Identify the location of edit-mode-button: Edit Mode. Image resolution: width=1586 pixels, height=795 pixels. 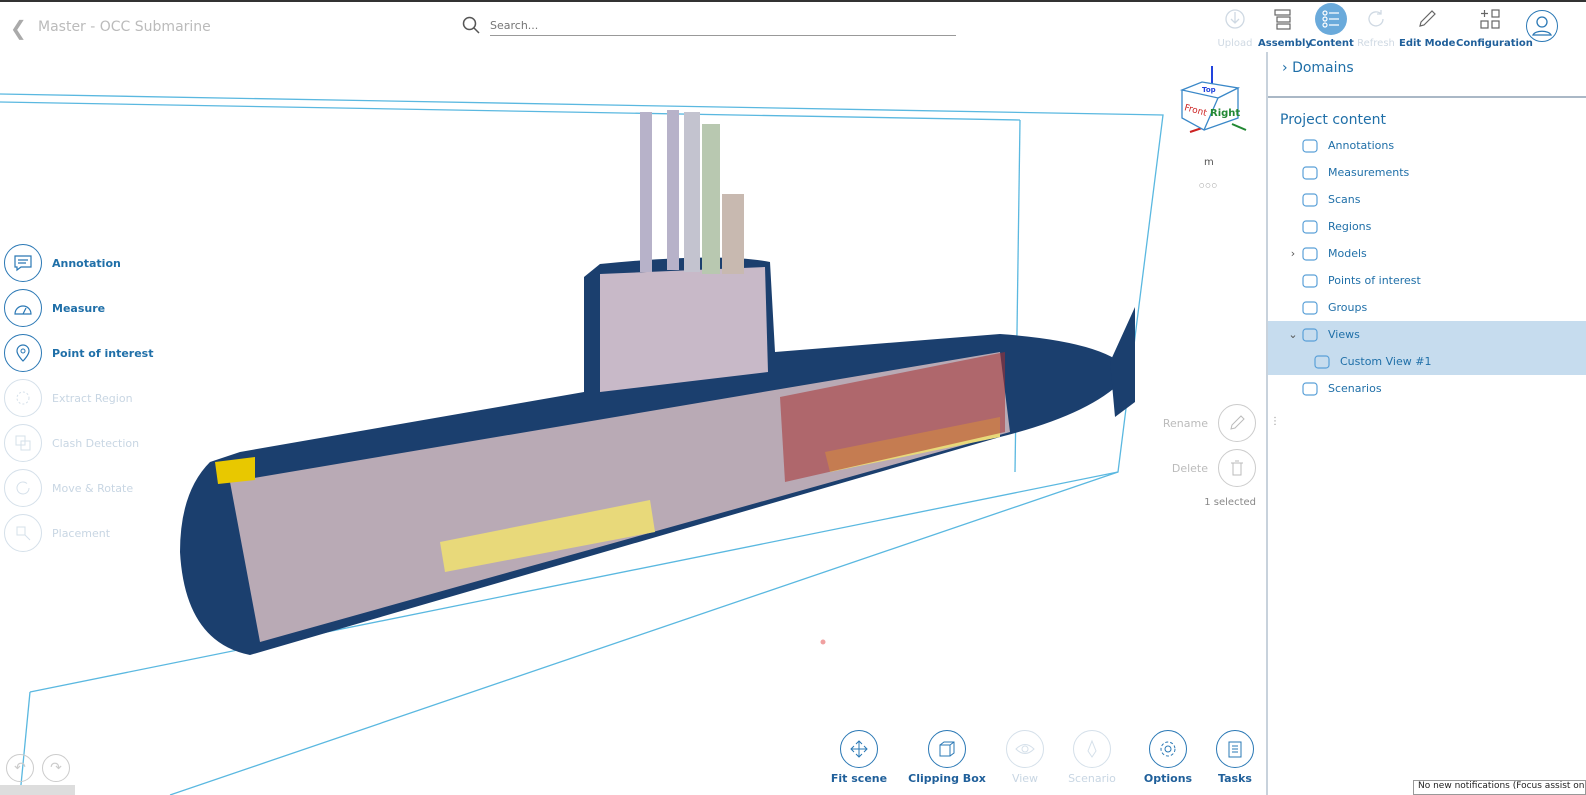
(1427, 27).